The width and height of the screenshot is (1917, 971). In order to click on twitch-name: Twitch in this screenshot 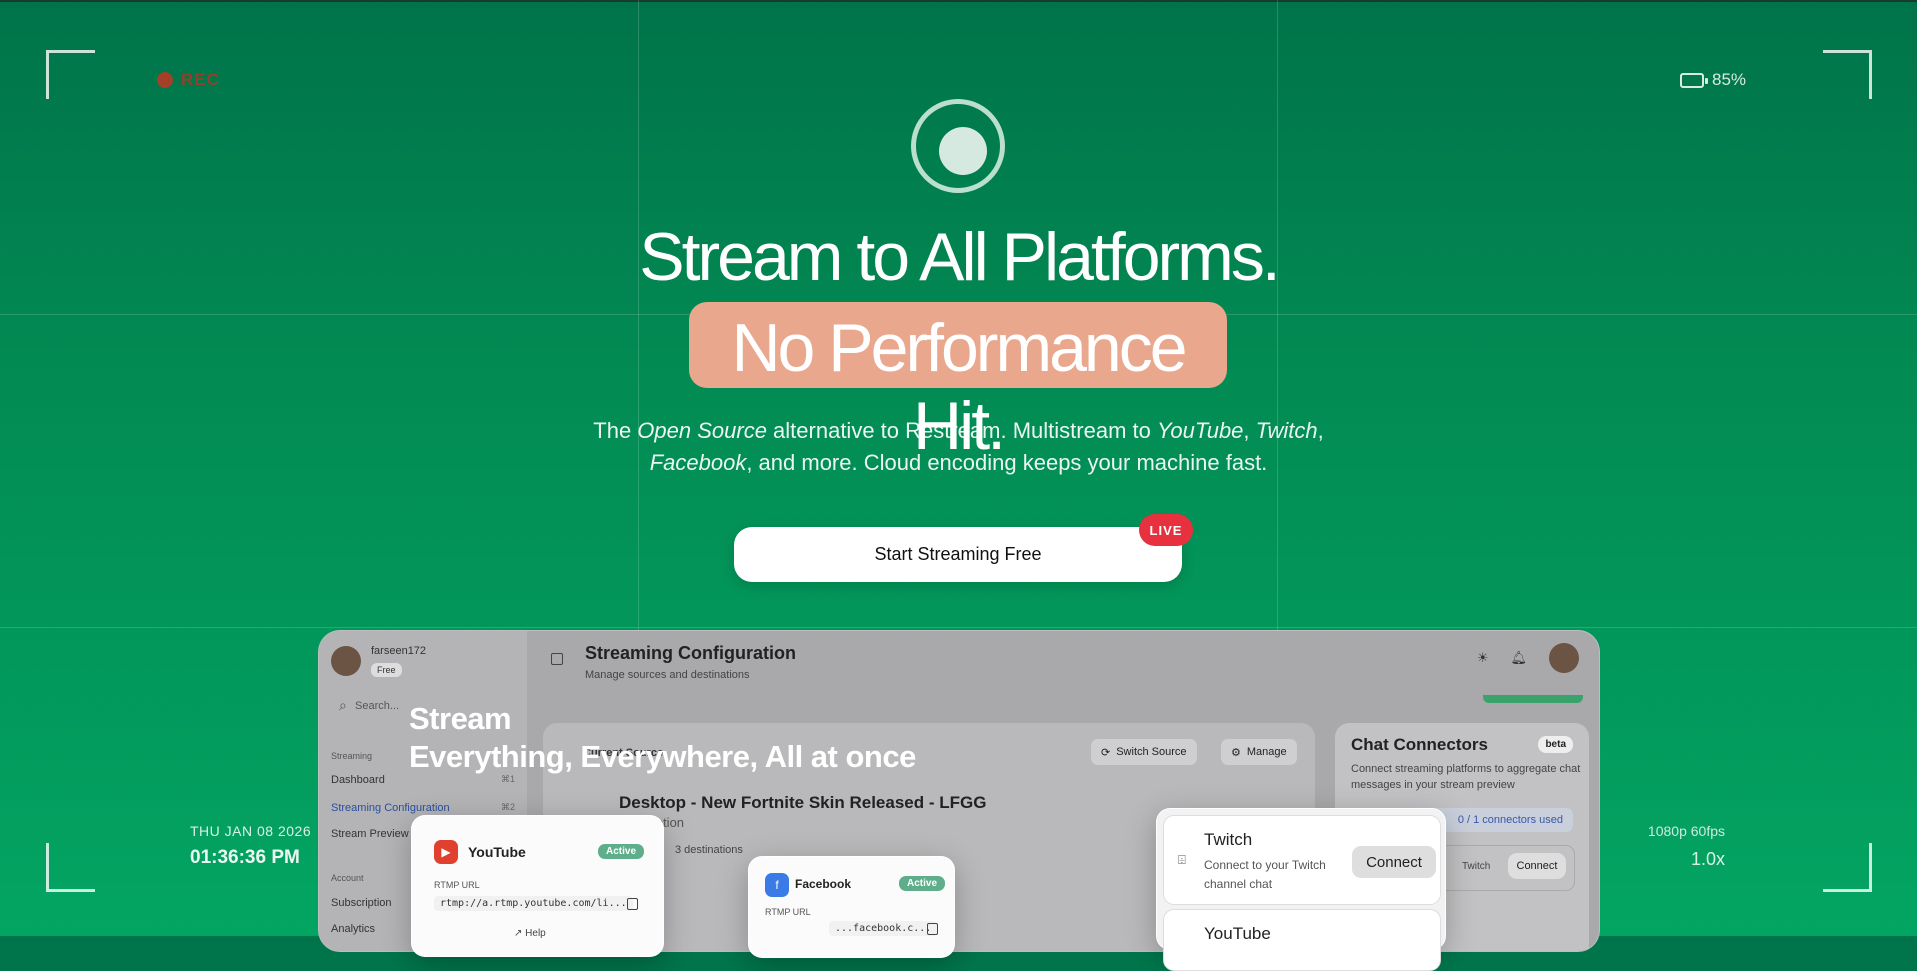, I will do `click(1228, 839)`.